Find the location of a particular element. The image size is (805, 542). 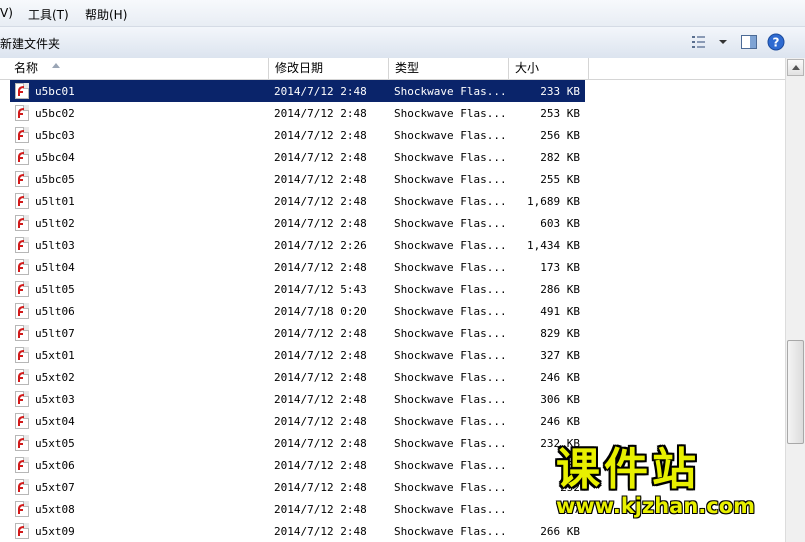

view-options-icon is located at coordinates (699, 42).